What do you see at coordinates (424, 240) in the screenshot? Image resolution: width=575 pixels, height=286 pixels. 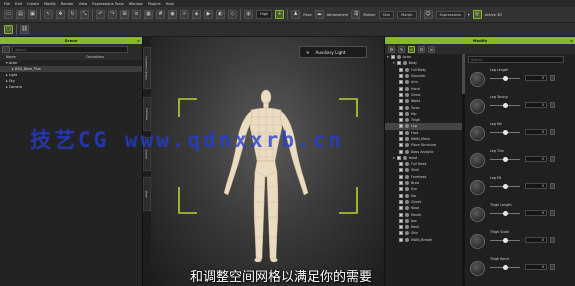 I see `morph-tree-item: MAIN_Breath` at bounding box center [424, 240].